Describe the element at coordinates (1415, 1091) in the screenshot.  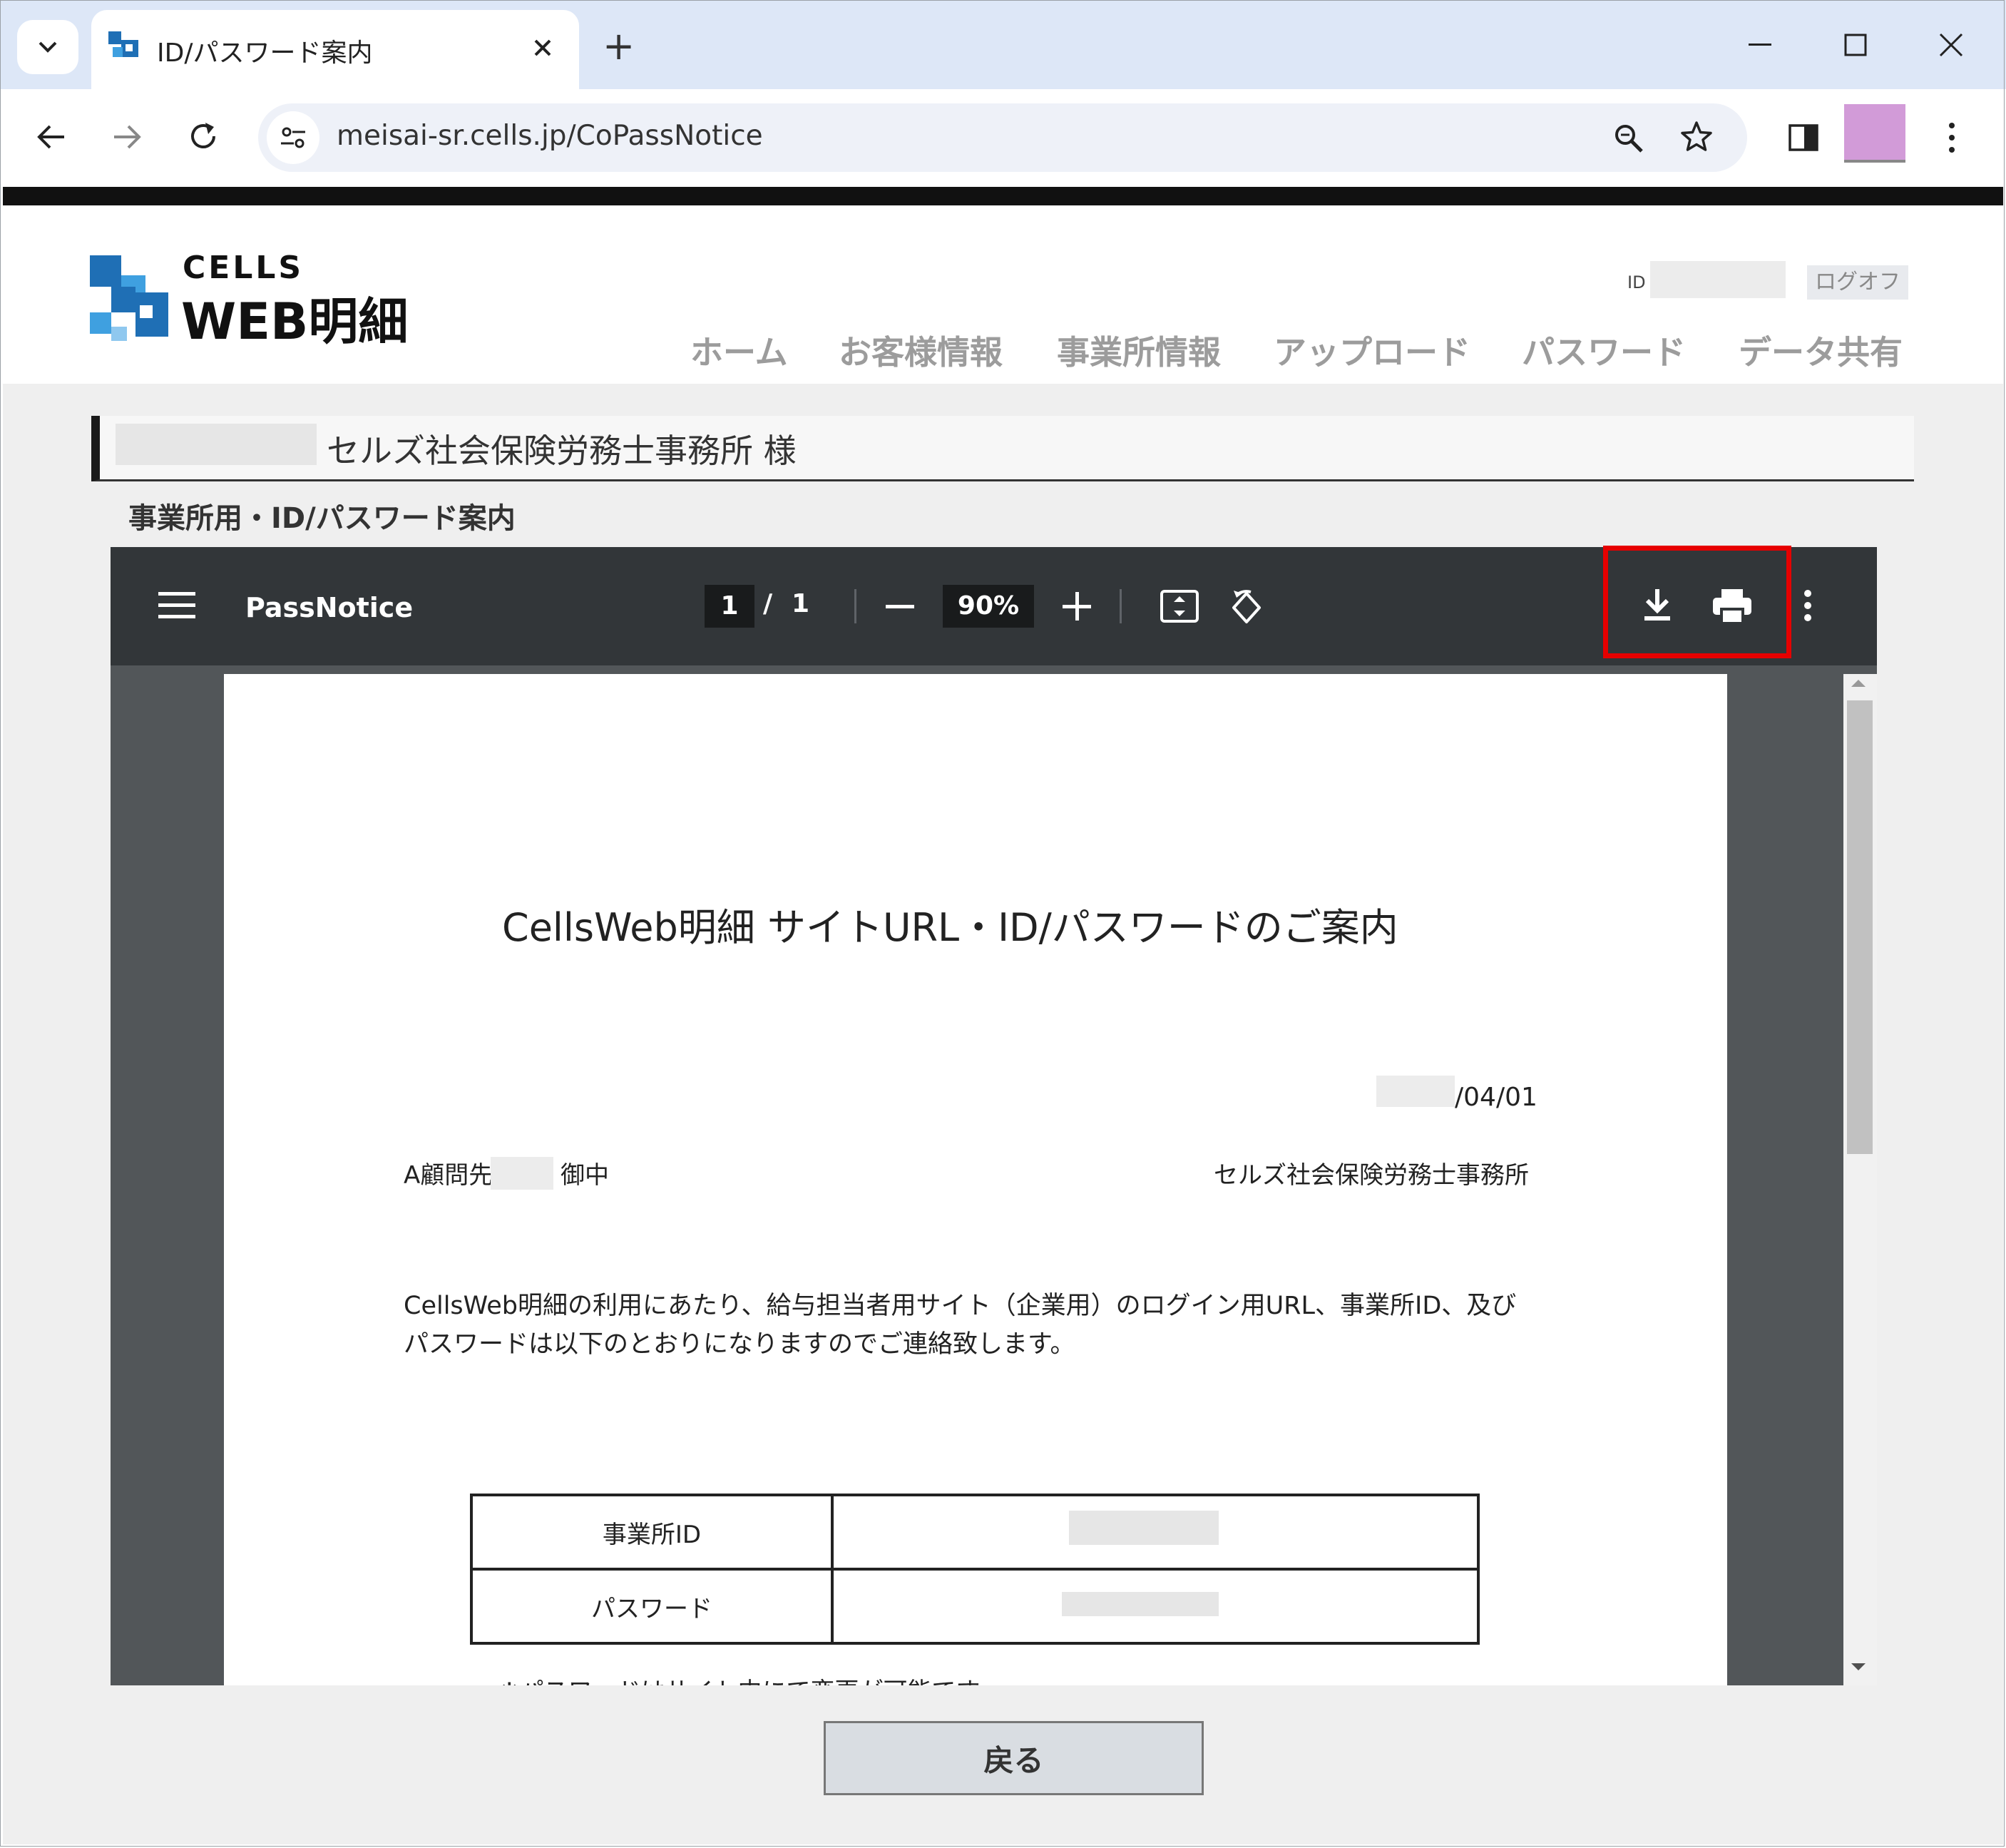
I see `date-year-redacted` at that location.